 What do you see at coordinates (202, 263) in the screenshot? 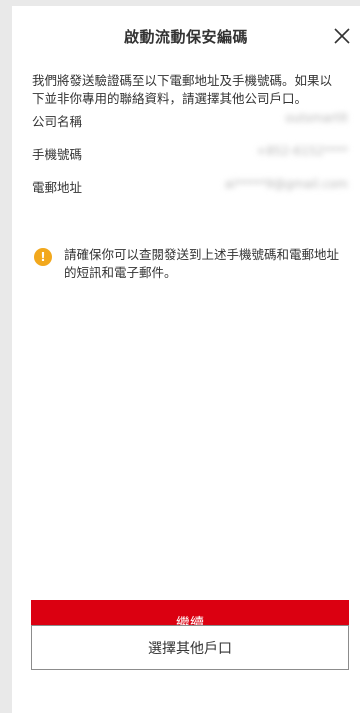
I see `notice-text: 請確保你可以查閱發送到上述手機號碼和電郵地址的短訊和電子郵件。` at bounding box center [202, 263].